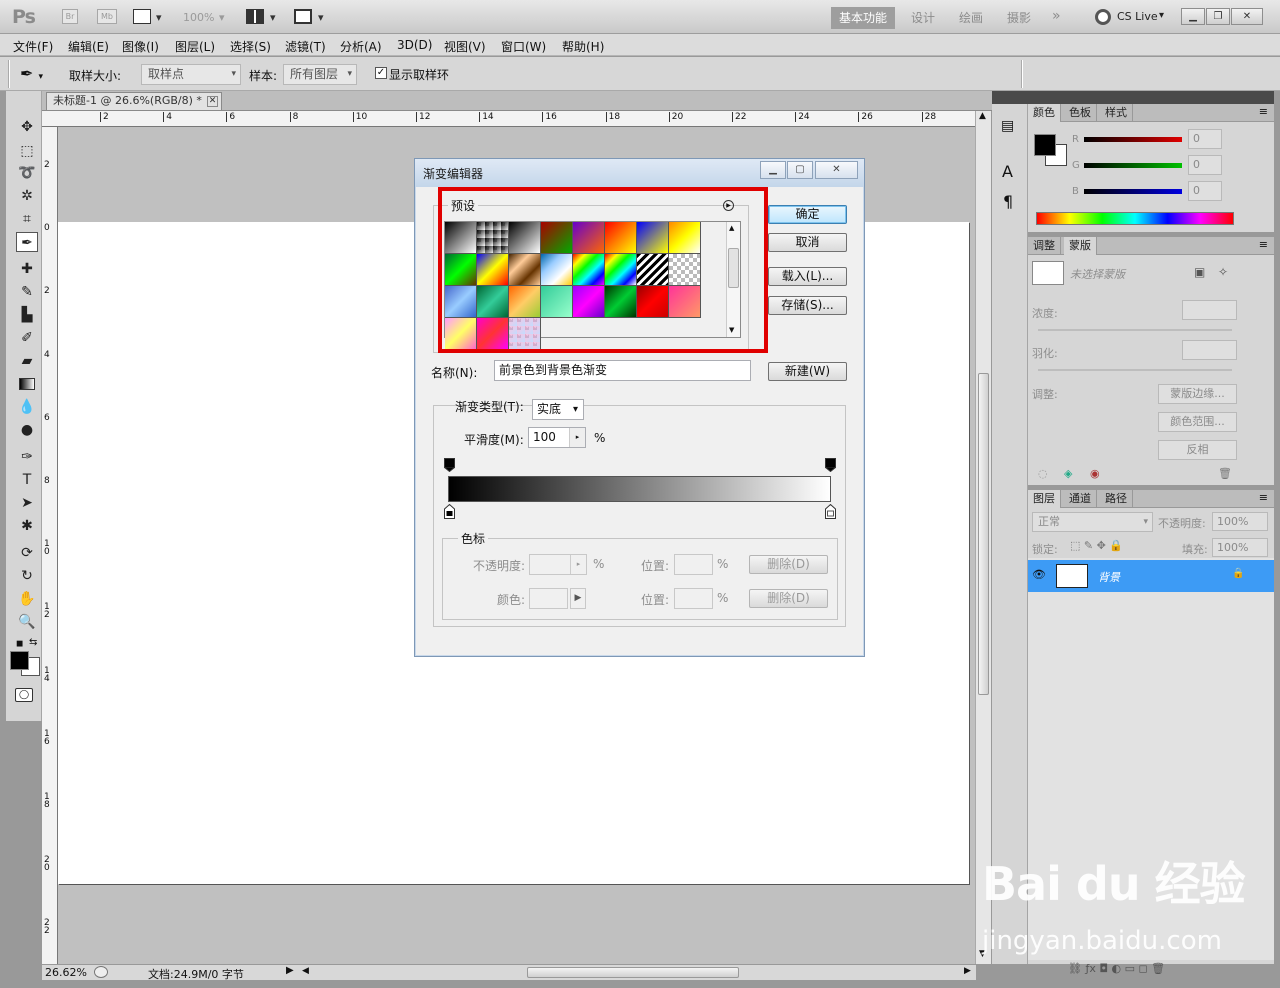 The width and height of the screenshot is (1280, 988). I want to click on opacity-field: 100%, so click(1240, 521).